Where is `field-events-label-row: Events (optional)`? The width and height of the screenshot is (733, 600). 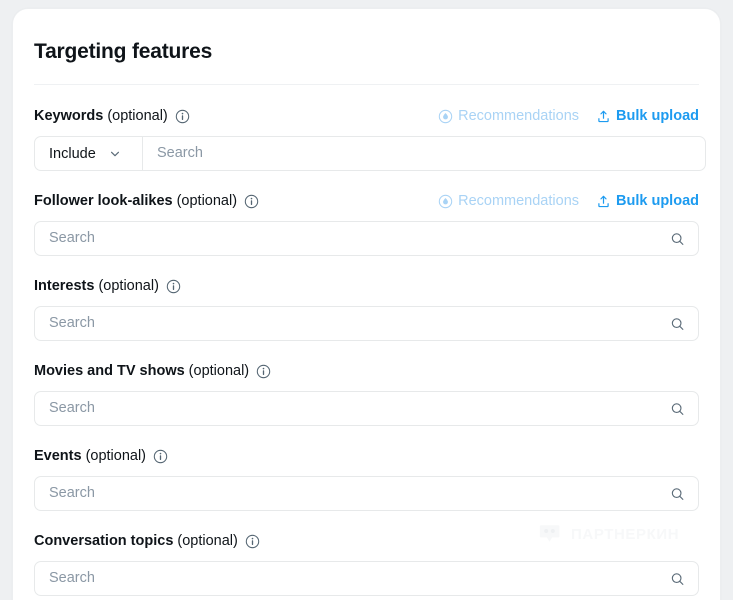
field-events-label-row: Events (optional) is located at coordinates (366, 456).